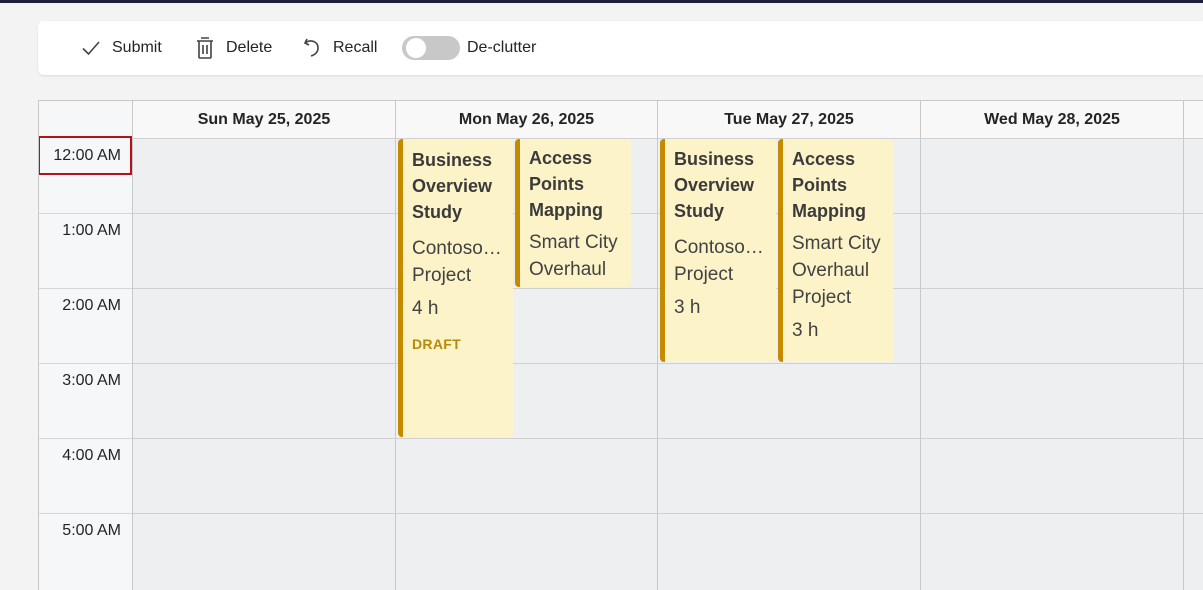 The image size is (1203, 590). What do you see at coordinates (91, 530) in the screenshot?
I see `time-label: 5:00 AM` at bounding box center [91, 530].